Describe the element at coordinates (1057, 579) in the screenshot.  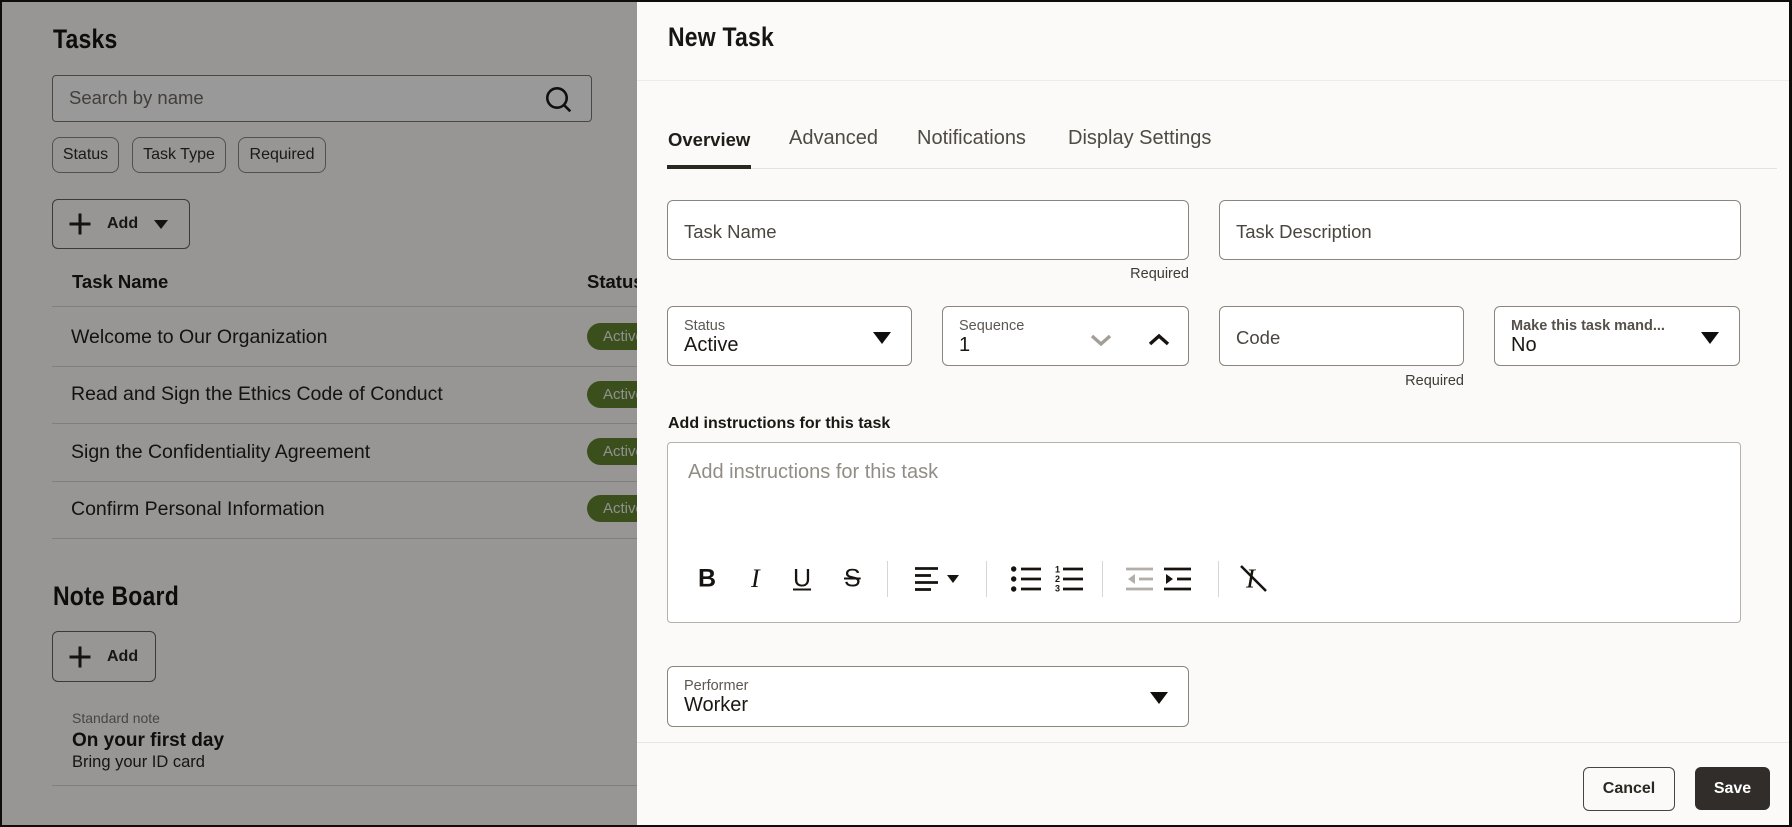
I see `svg-text: 2` at that location.